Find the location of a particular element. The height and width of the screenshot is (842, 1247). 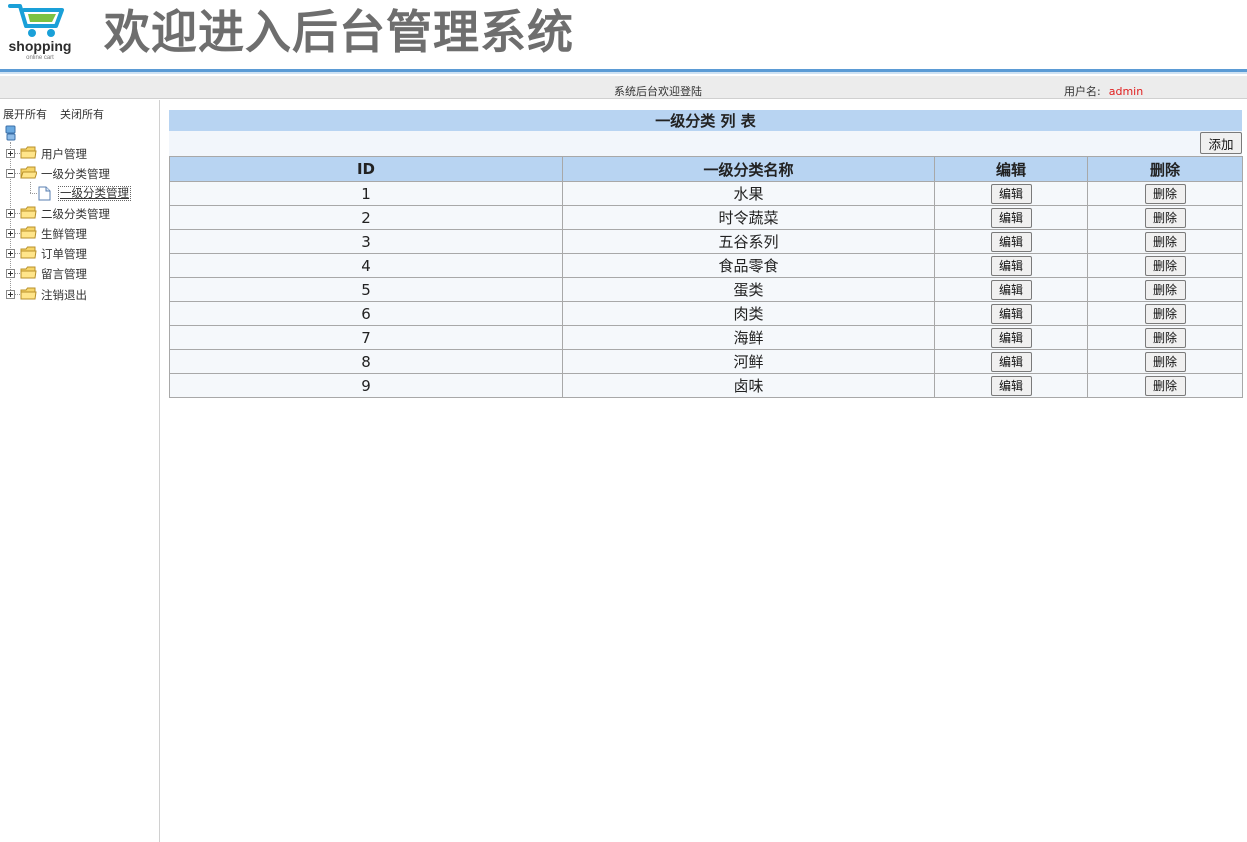

expand-all-link: 展开所有 is located at coordinates (25, 114).